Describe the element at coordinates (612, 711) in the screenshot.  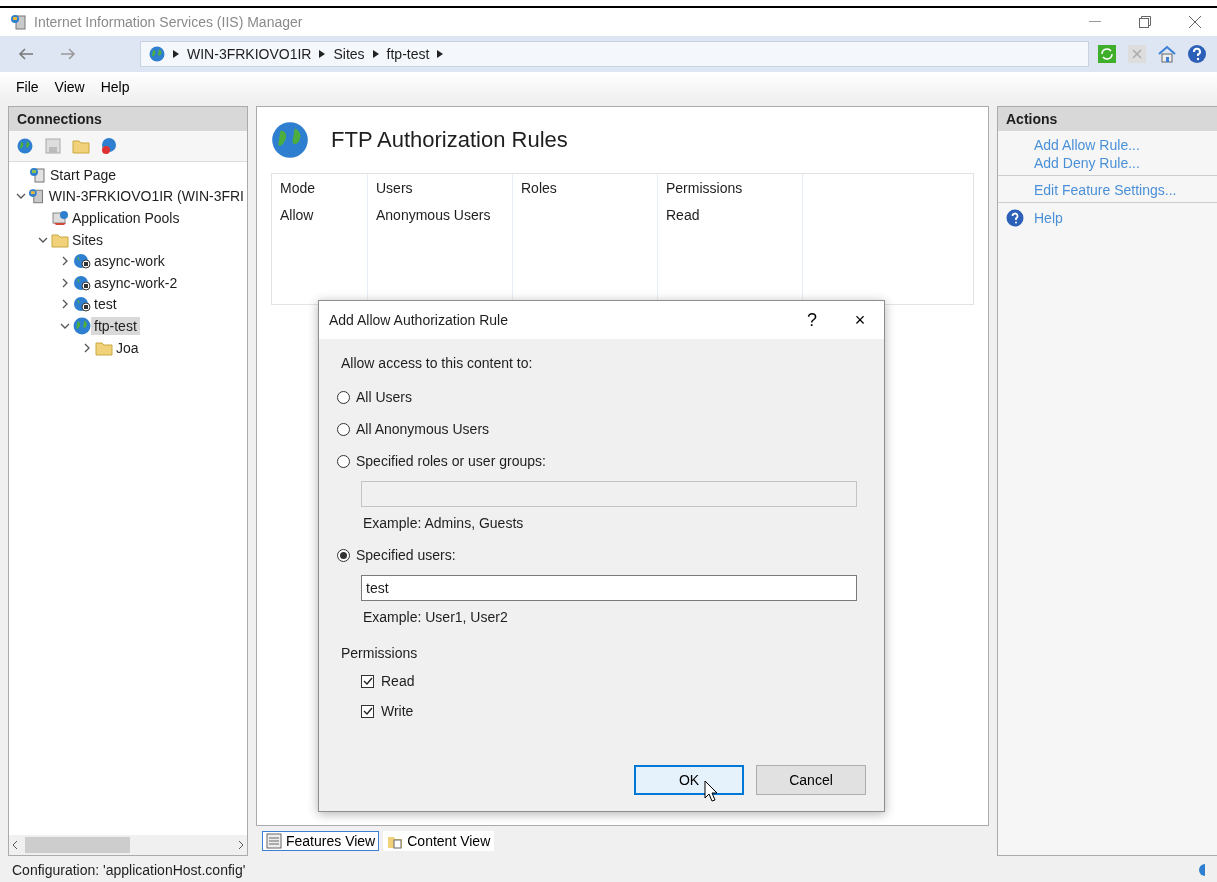
I see `checkbox-option: Write` at that location.